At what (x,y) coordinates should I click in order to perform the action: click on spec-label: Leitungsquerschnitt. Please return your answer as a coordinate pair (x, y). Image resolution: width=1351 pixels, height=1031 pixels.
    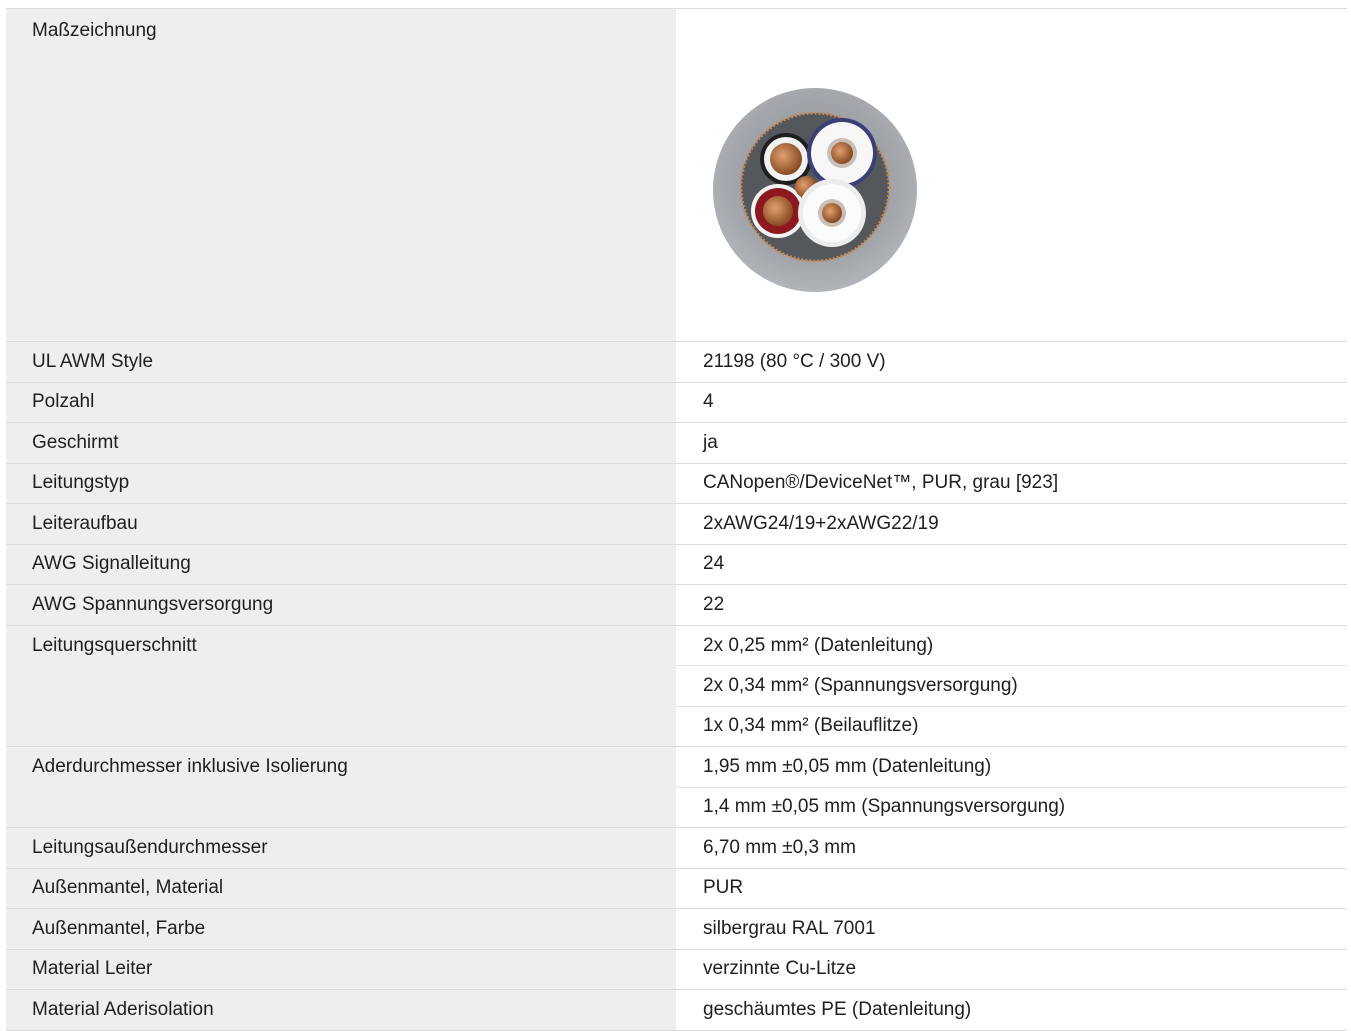
    Looking at the image, I should click on (341, 645).